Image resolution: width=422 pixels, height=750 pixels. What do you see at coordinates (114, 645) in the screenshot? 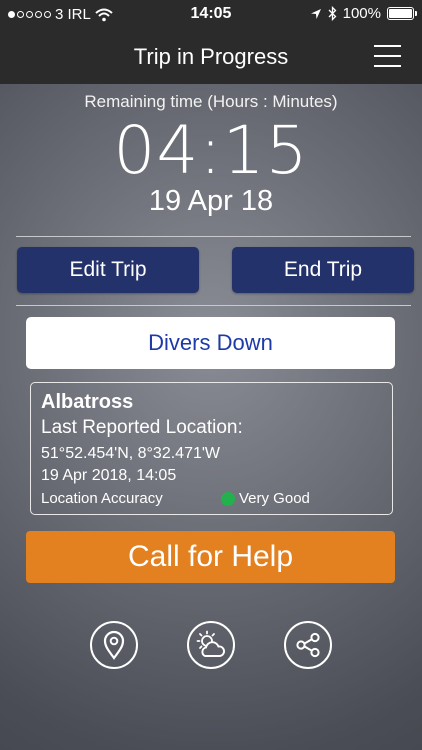
I see `location-pin-icon` at bounding box center [114, 645].